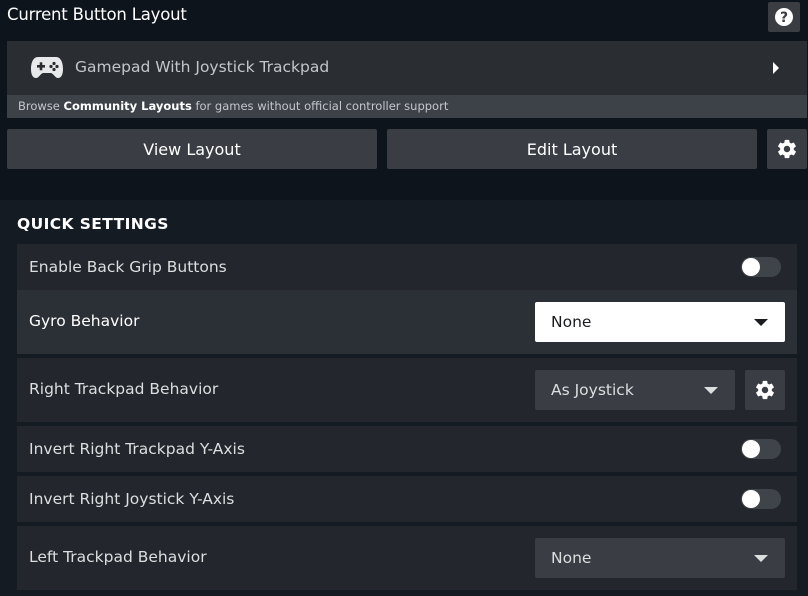  I want to click on setting-label: Gyro Behavior, so click(84, 321).